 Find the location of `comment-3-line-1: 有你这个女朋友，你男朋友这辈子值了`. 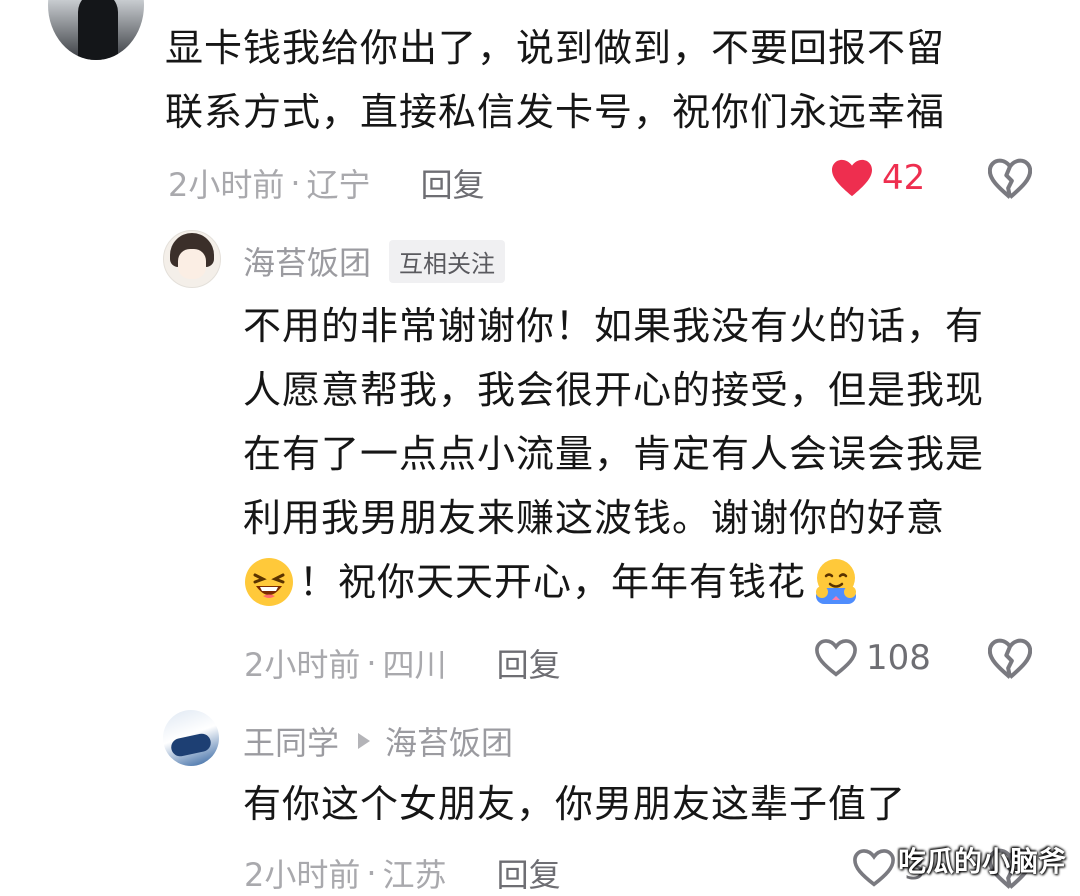

comment-3-line-1: 有你这个女朋友，你男朋友这辈子值了 is located at coordinates (575, 804).